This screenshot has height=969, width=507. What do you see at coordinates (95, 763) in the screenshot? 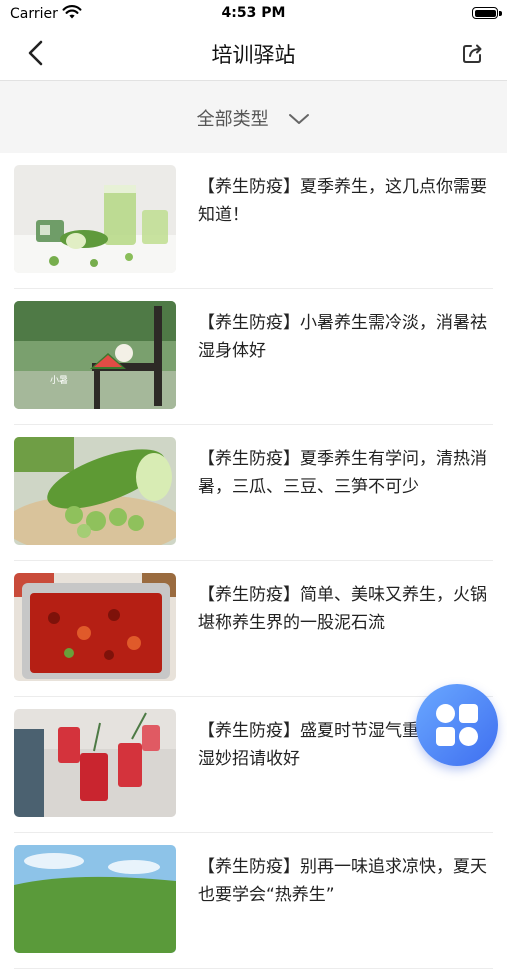
I see `article-thumbnail-red-drinks` at bounding box center [95, 763].